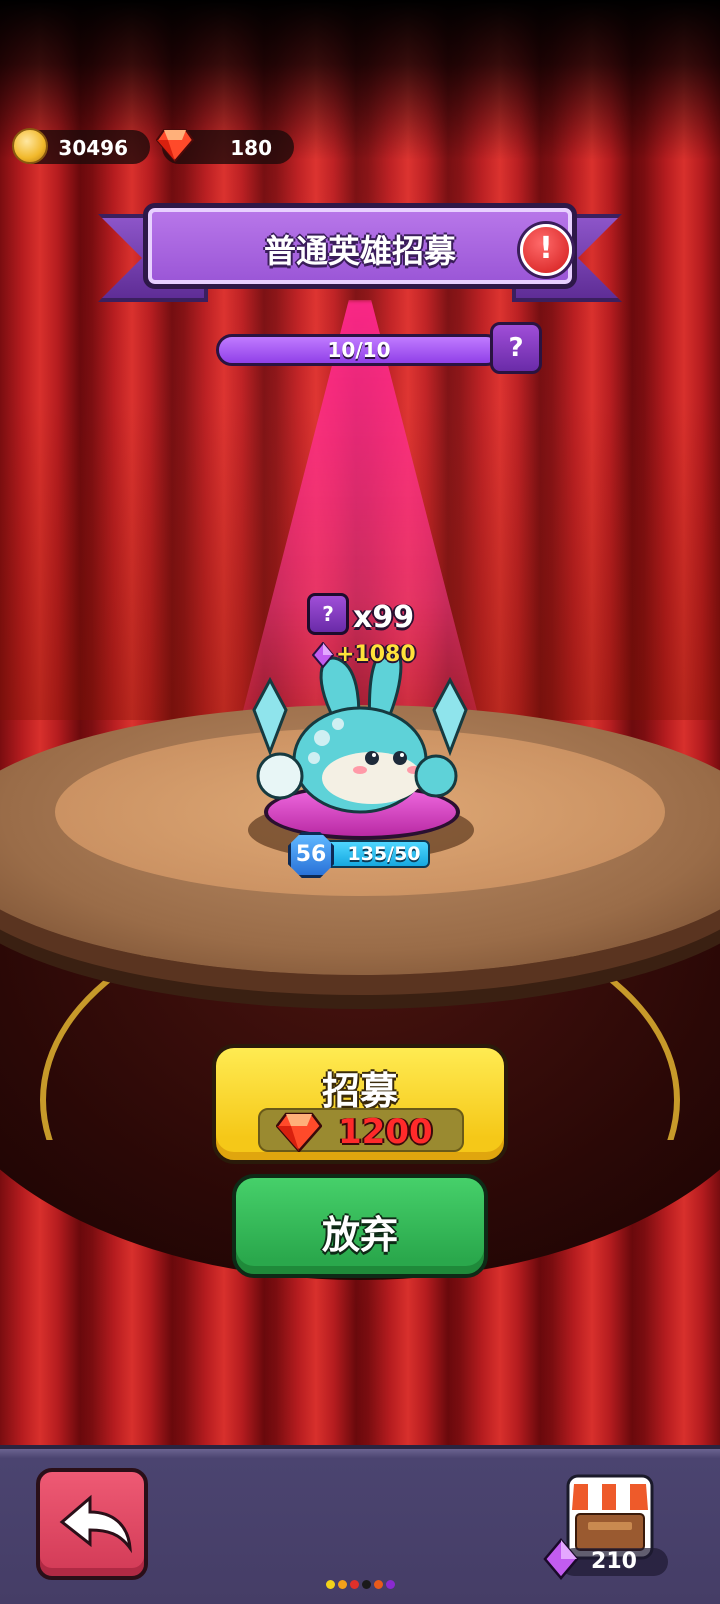 The image size is (720, 1604). I want to click on abandon-label: 放弃, so click(359, 1235).